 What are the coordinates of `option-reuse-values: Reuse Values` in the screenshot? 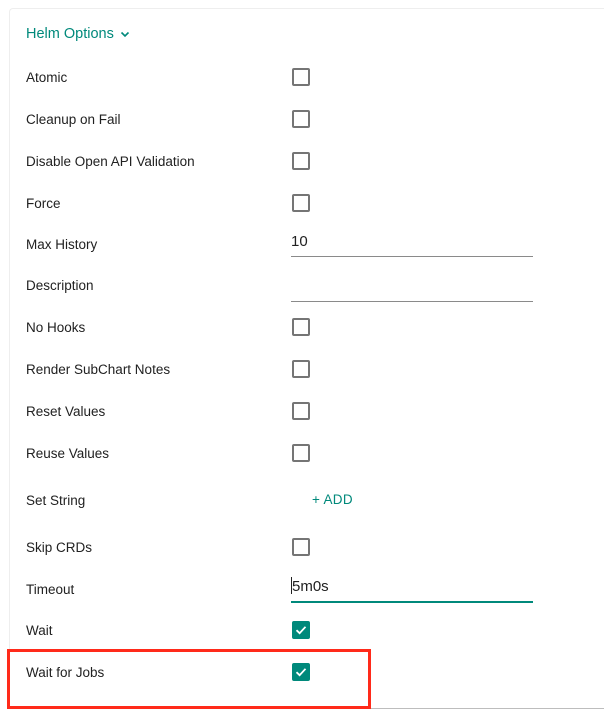 It's located at (286, 455).